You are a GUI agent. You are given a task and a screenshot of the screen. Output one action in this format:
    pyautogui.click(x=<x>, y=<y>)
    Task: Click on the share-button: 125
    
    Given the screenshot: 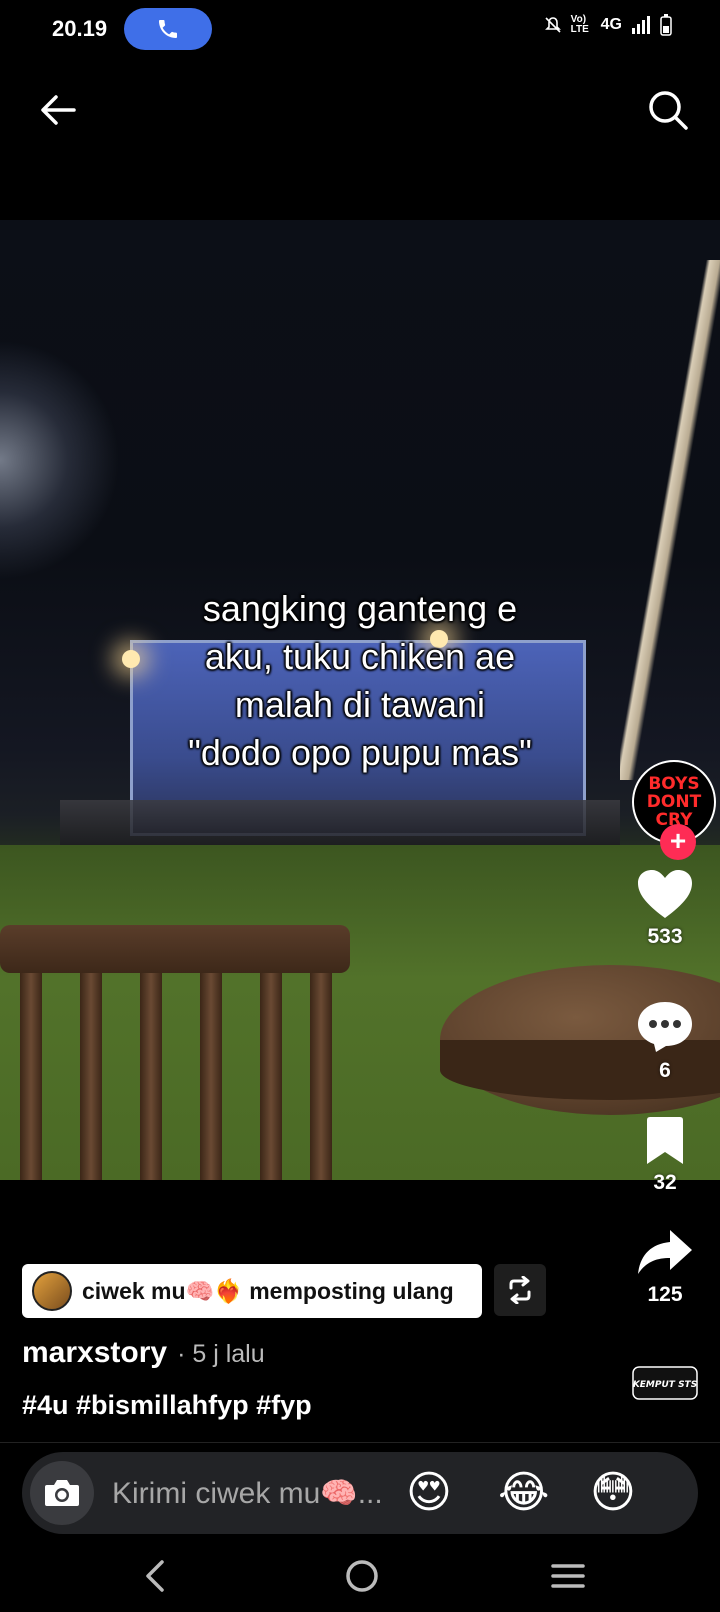 What is the action you would take?
    pyautogui.click(x=665, y=1267)
    